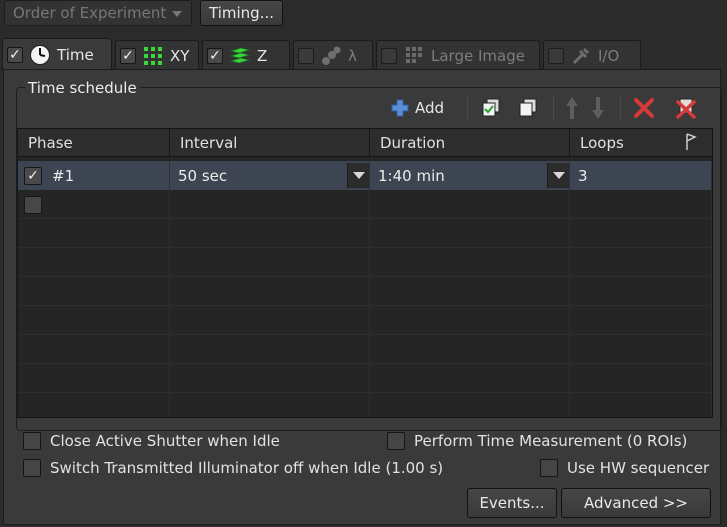 This screenshot has width=727, height=527. Describe the element at coordinates (32, 441) in the screenshot. I see `close-shutter-checkbox` at that location.